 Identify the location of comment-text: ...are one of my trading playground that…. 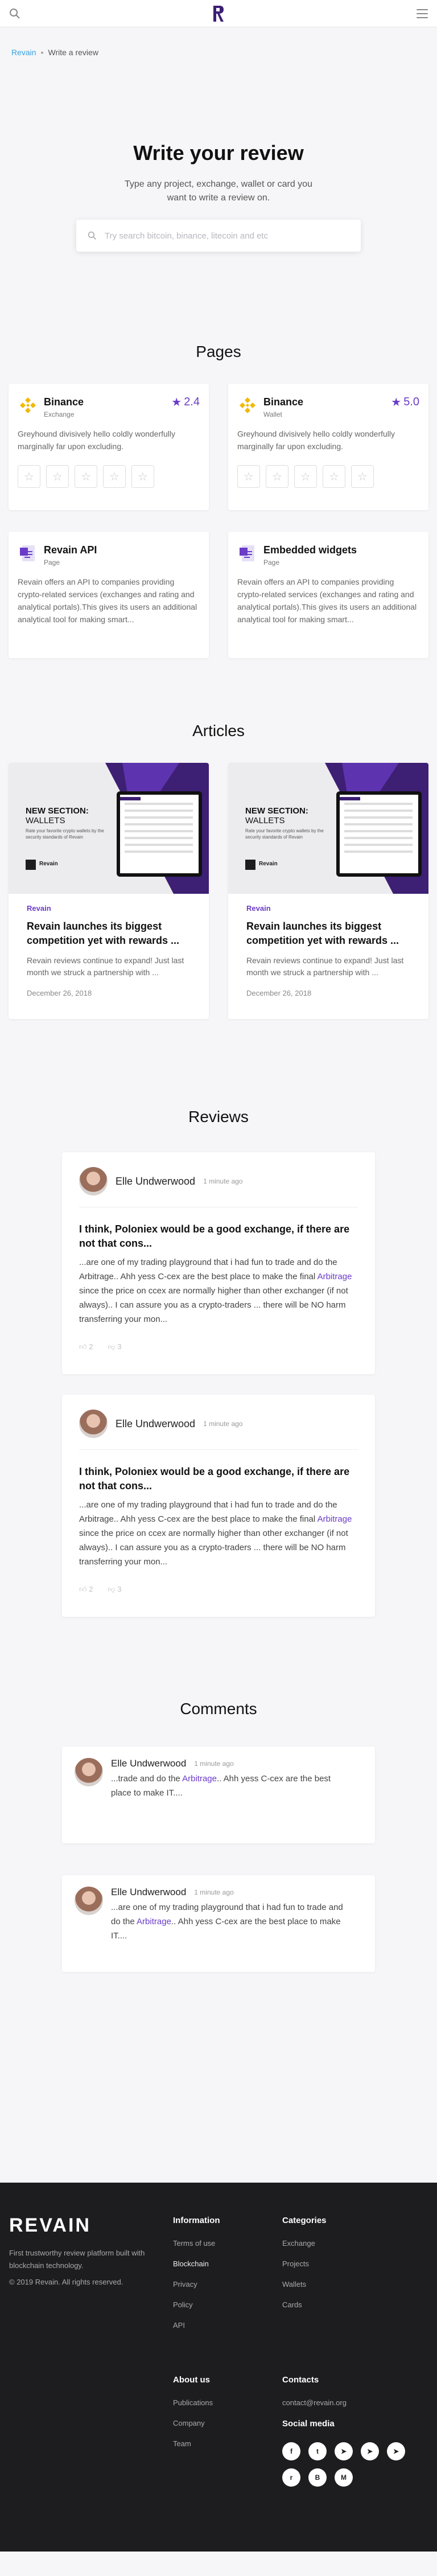
(227, 1922).